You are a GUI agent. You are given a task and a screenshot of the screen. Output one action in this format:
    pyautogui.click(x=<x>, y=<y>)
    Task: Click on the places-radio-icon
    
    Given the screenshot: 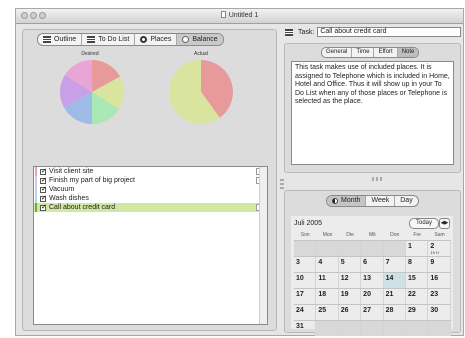 What is the action you would take?
    pyautogui.click(x=144, y=39)
    